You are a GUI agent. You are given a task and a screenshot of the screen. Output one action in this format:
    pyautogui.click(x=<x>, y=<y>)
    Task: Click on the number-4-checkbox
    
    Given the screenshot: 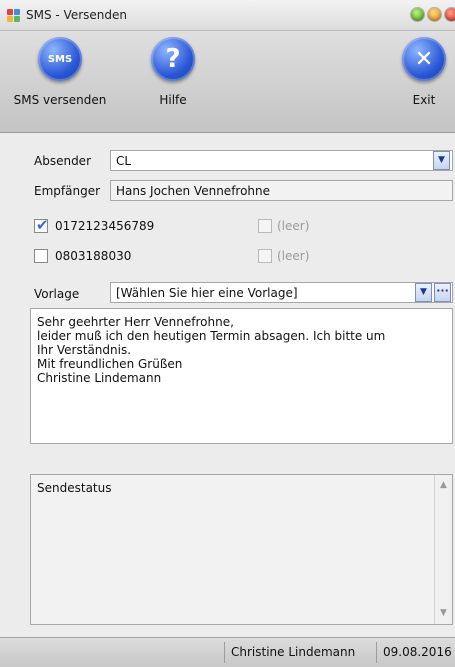 What is the action you would take?
    pyautogui.click(x=265, y=256)
    